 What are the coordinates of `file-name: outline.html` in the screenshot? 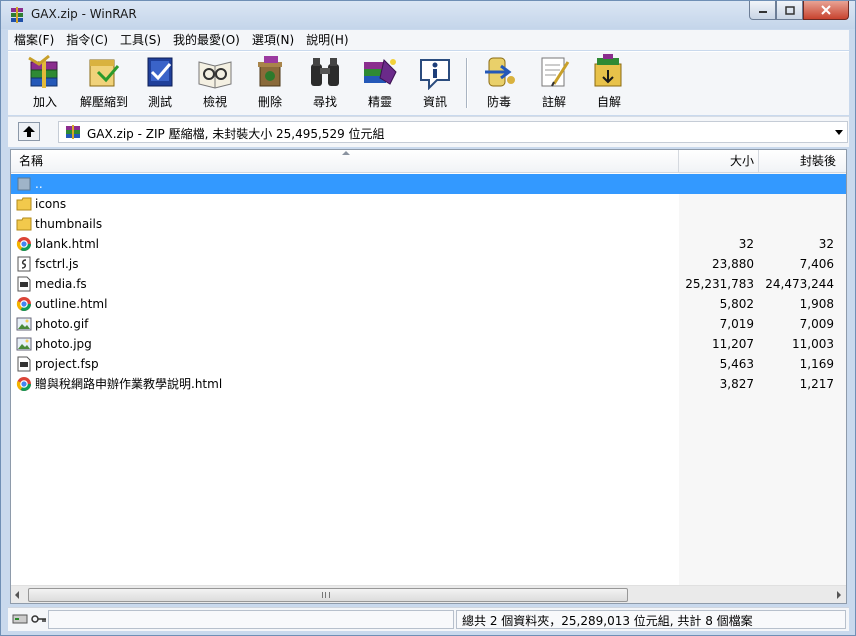 It's located at (71, 304).